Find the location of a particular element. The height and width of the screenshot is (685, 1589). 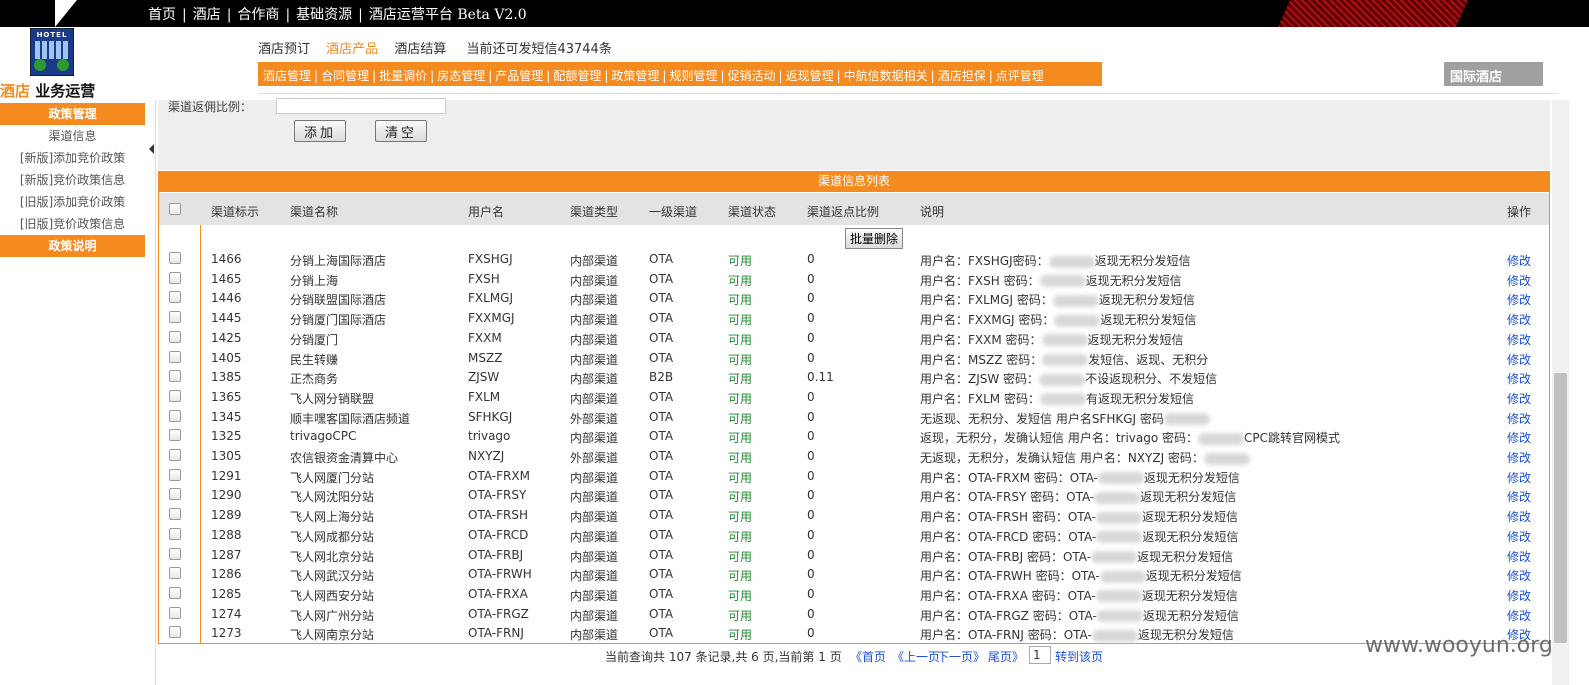

sidebar-header: 政策管理 is located at coordinates (72, 114).